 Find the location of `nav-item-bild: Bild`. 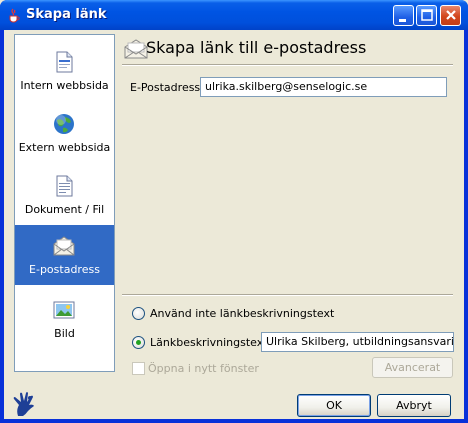

nav-item-bild: Bild is located at coordinates (64, 319).